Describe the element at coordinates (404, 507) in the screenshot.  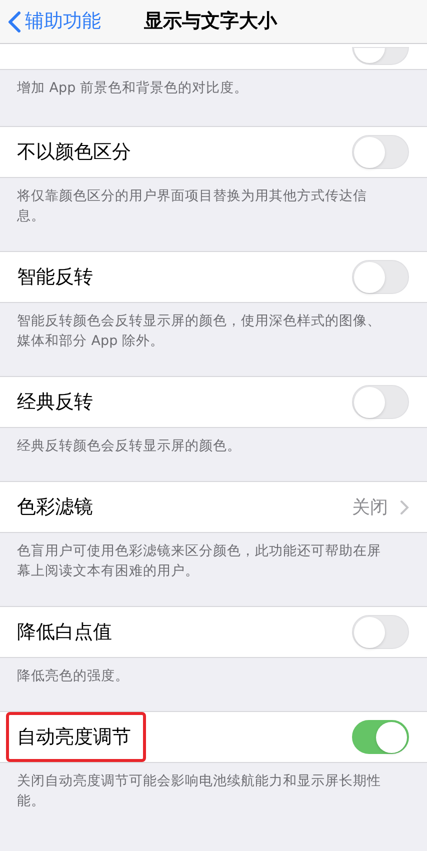
I see `chevron-right-icon` at that location.